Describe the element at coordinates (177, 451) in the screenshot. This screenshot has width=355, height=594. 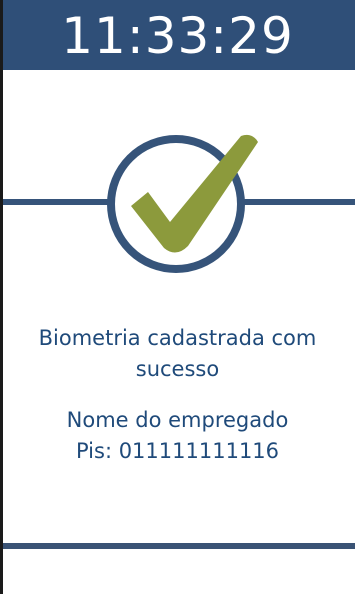
I see `employee-pis: Pis: 011111111116` at that location.